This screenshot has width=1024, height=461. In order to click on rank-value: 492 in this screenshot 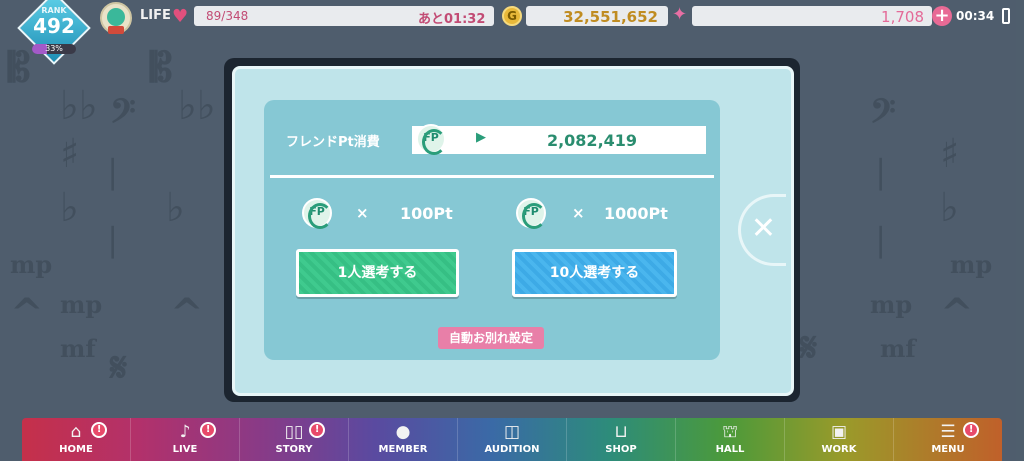, I will do `click(54, 26)`.